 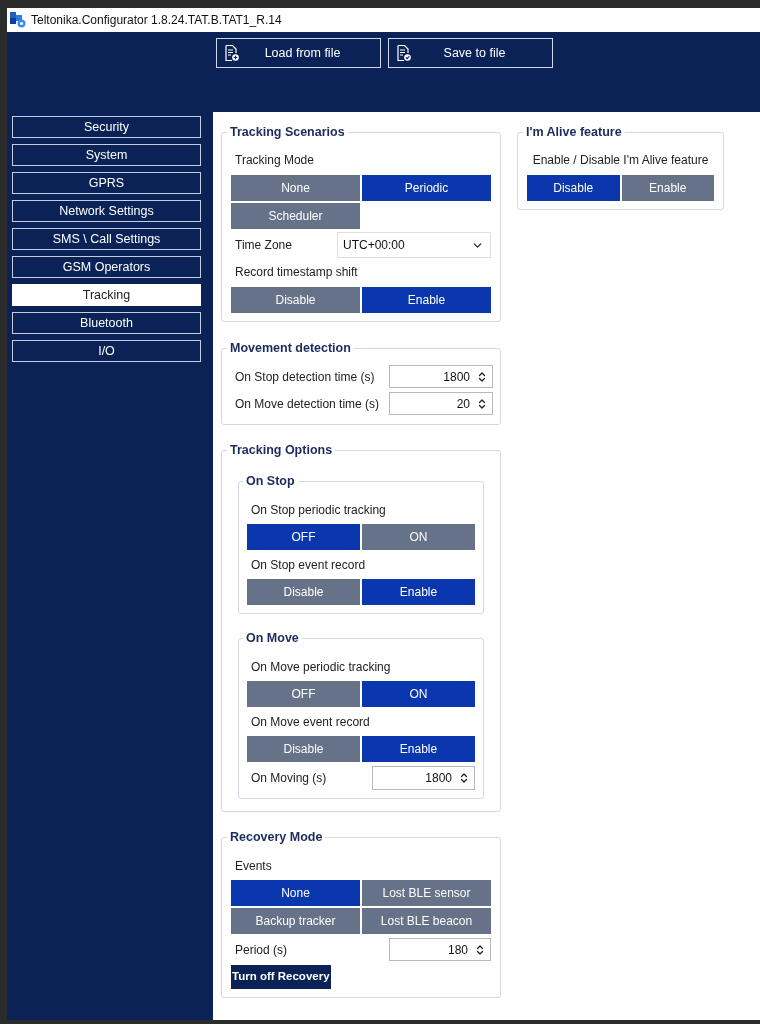 I want to click on sidebar-item: GPRS, so click(x=106, y=183).